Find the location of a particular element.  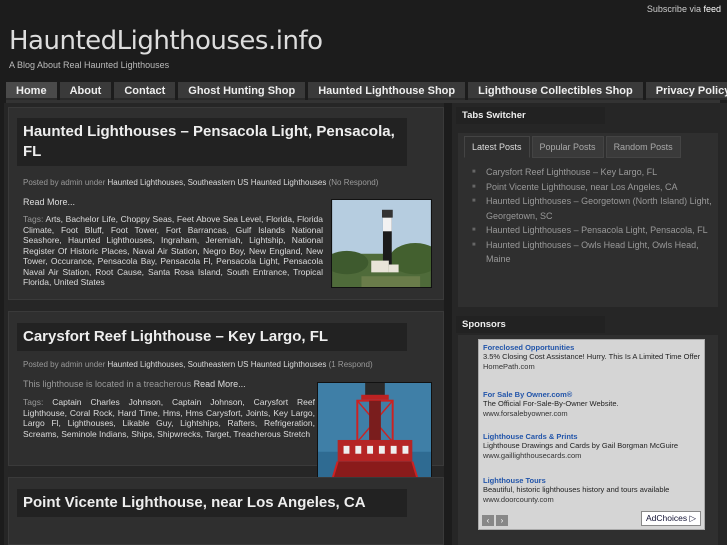

nav-ghost-hunting-shop: Ghost Hunting Shop is located at coordinates (242, 91).